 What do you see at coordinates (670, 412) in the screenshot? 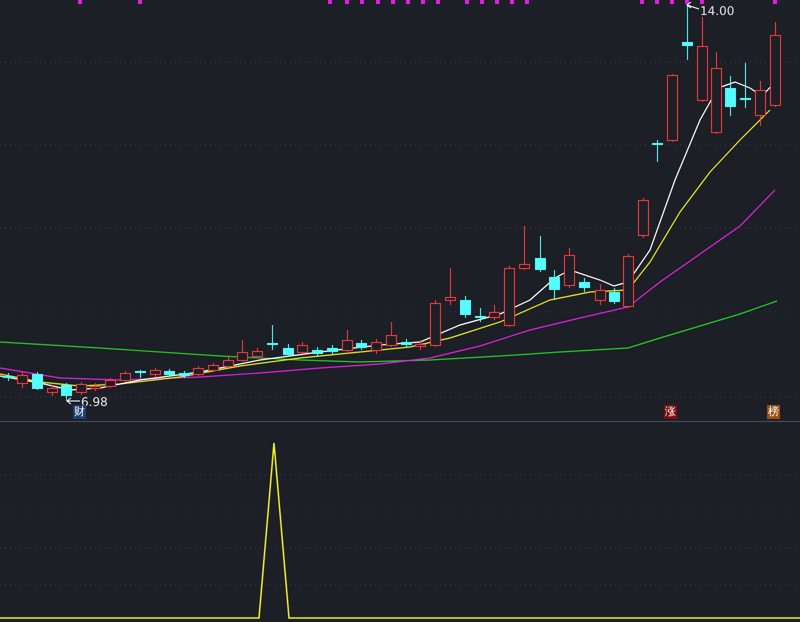
I see `event-badge: 涨` at bounding box center [670, 412].